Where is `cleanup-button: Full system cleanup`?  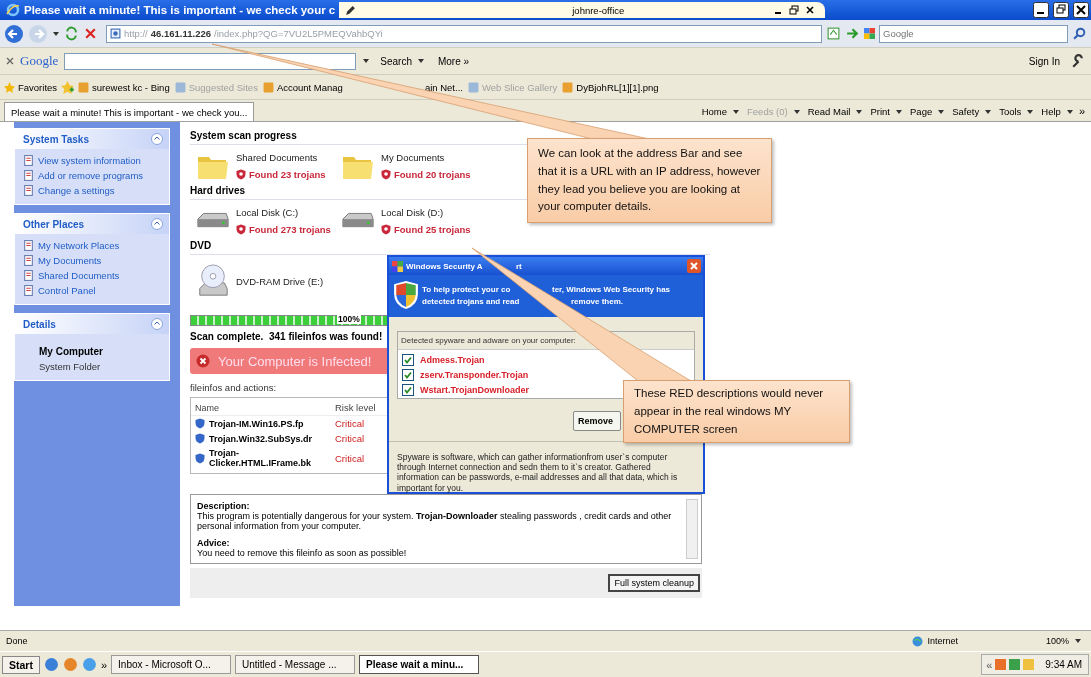 cleanup-button: Full system cleanup is located at coordinates (654, 583).